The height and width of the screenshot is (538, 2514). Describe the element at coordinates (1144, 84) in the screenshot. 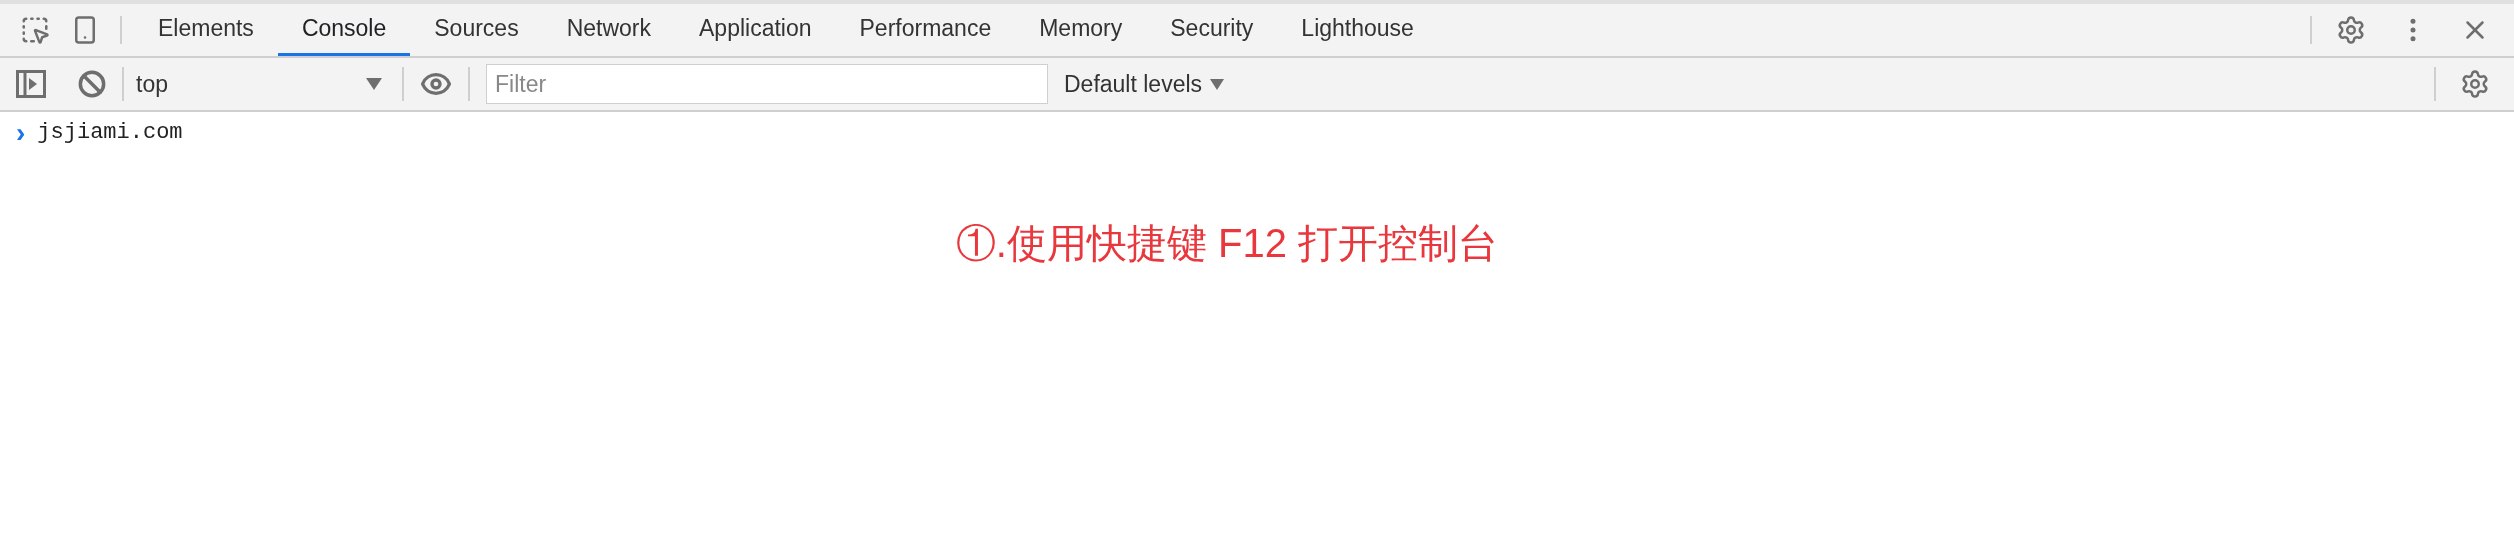

I see `levels-dropdown: Default levels` at that location.